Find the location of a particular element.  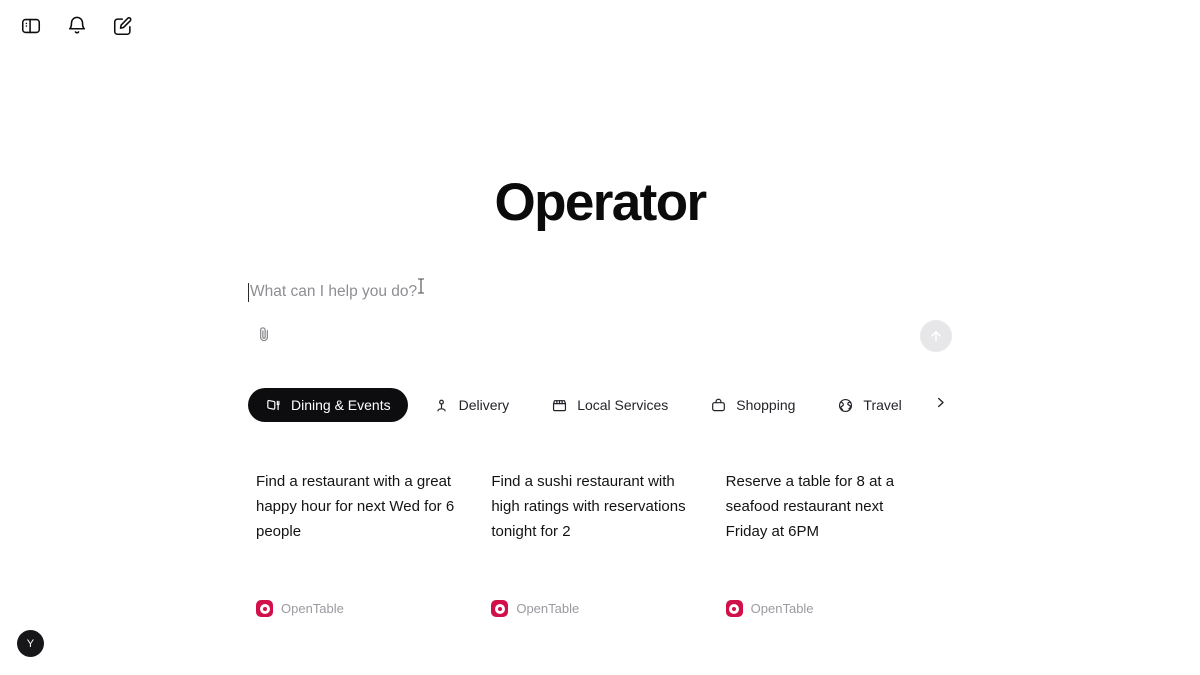

category-chip-local-services: Local Services is located at coordinates (609, 405).